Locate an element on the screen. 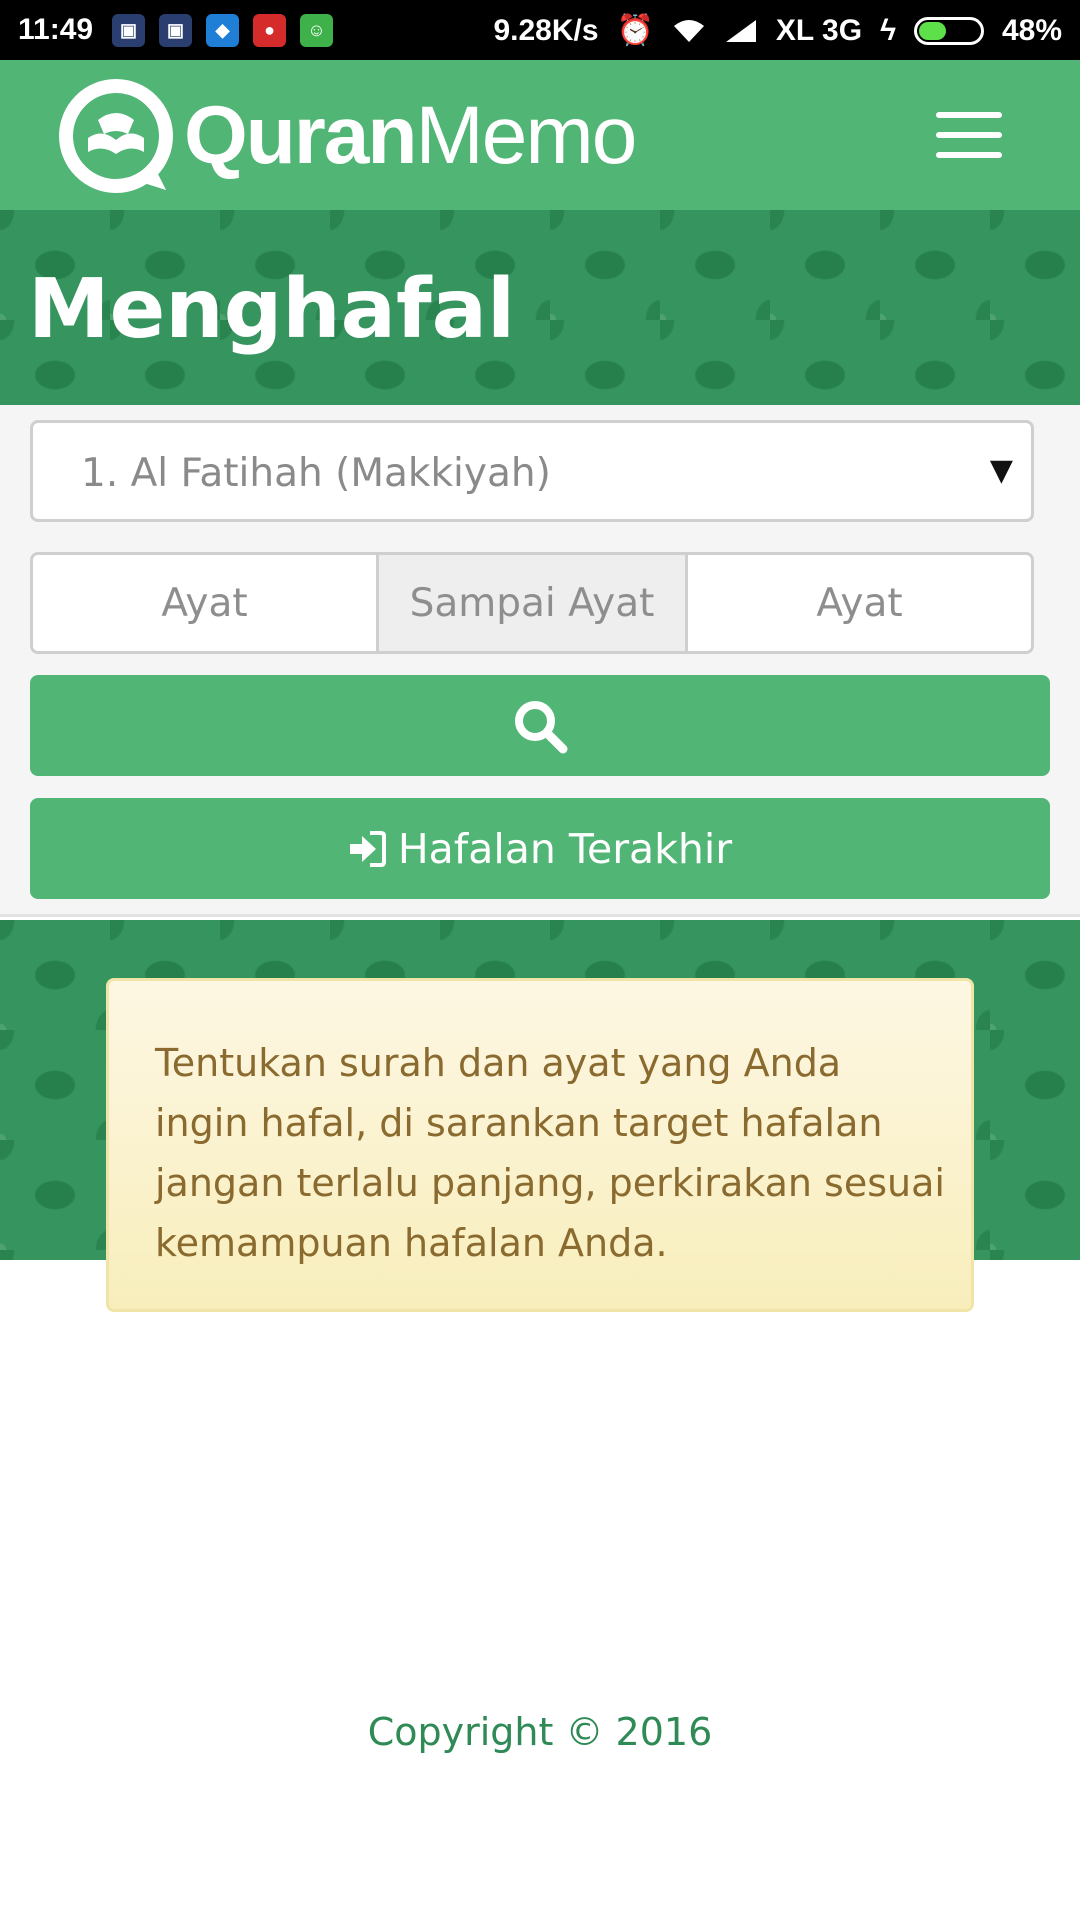 The height and width of the screenshot is (1920, 1080). surah-select: 1. Al Fatihah (Makkiyah) ▼ is located at coordinates (532, 471).